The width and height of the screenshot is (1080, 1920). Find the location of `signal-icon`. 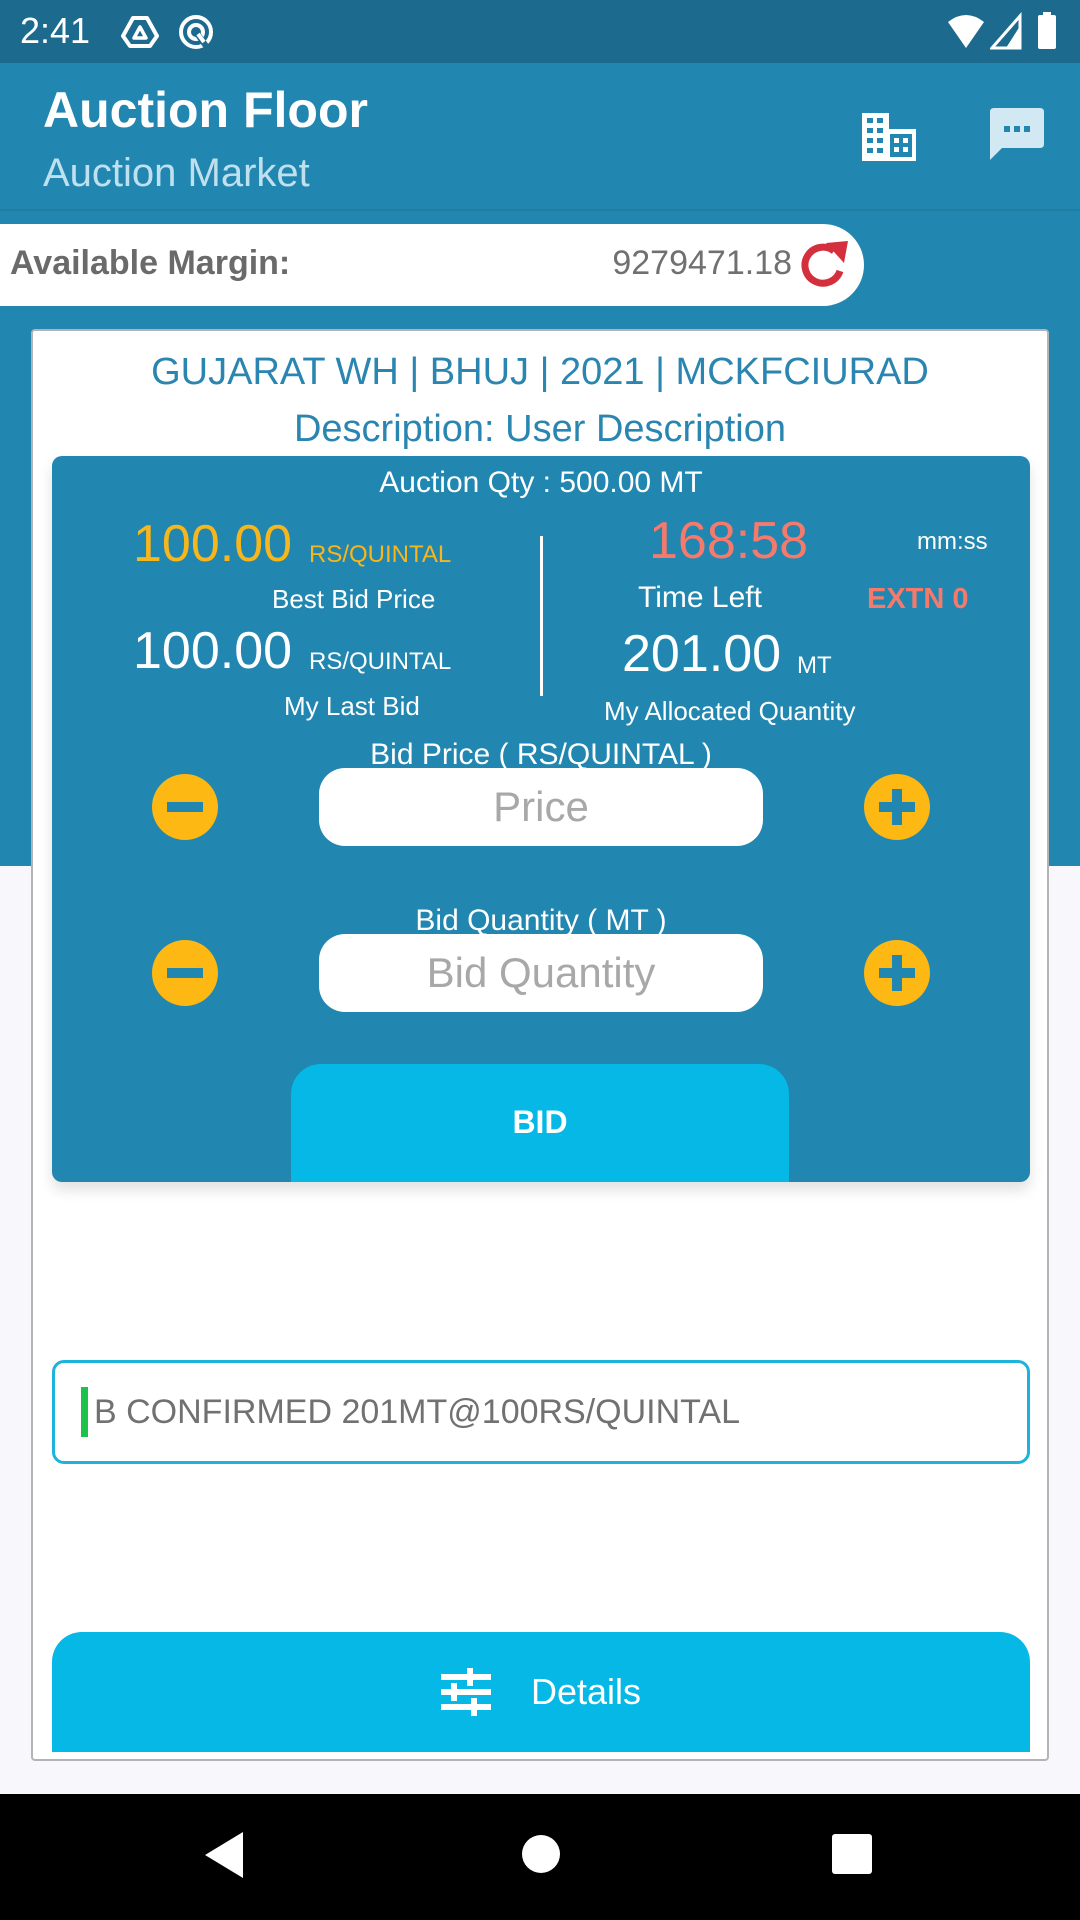

signal-icon is located at coordinates (1005, 34).